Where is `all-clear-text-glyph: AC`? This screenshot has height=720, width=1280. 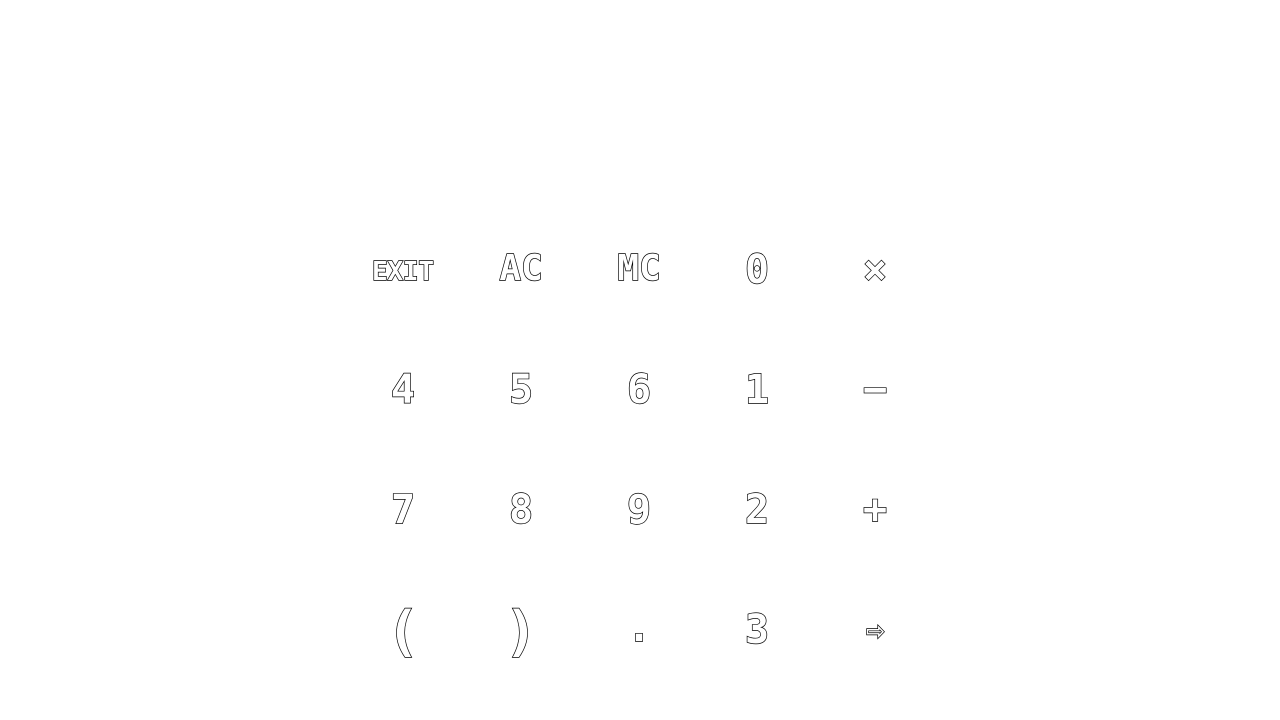
all-clear-text-glyph: AC is located at coordinates (521, 268).